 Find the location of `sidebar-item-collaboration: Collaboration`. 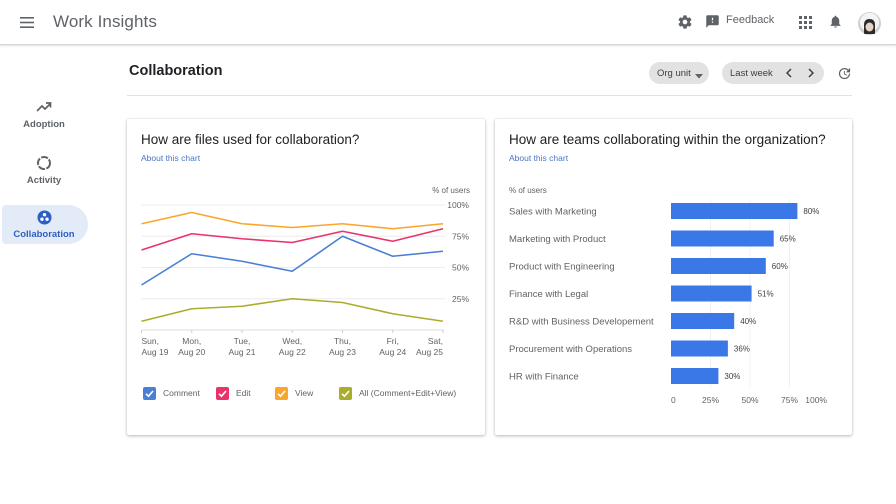

sidebar-item-collaboration: Collaboration is located at coordinates (45, 224).